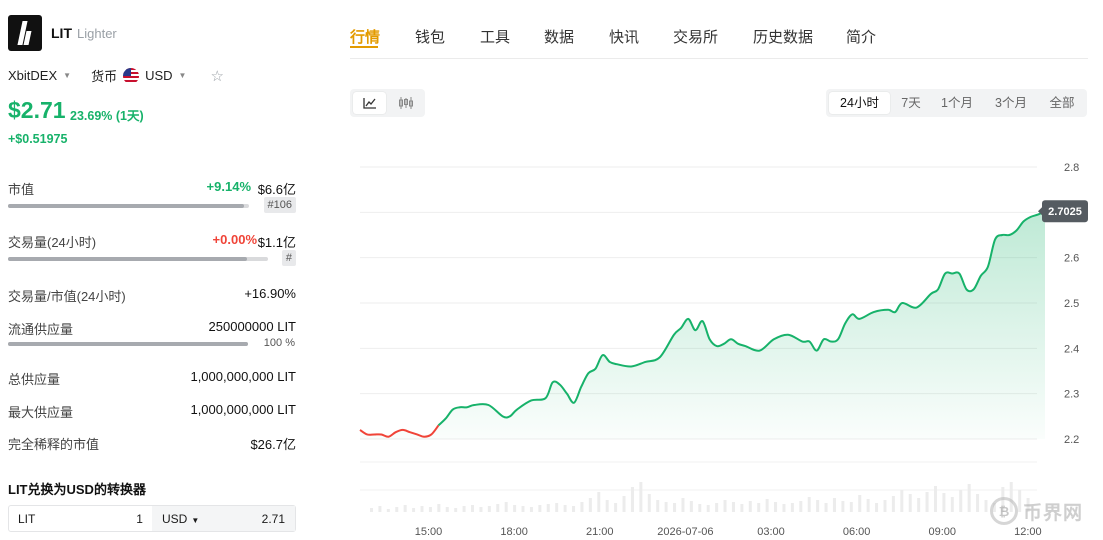  Describe the element at coordinates (107, 116) in the screenshot. I see `price-change-pct: 23.69% (1天)` at that location.